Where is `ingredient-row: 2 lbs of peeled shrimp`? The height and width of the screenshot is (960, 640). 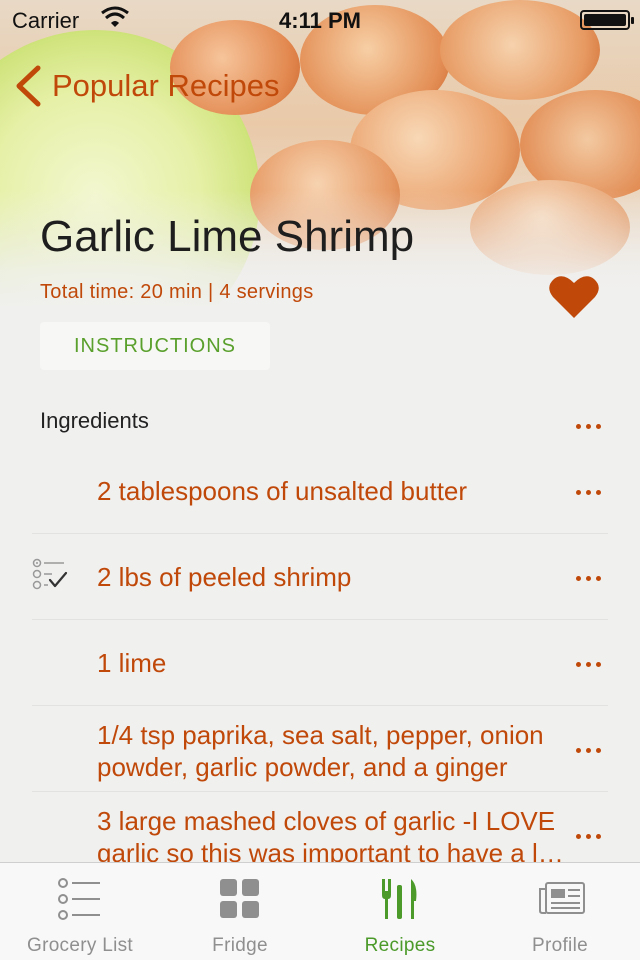
ingredient-row: 2 lbs of peeled shrimp is located at coordinates (320, 577).